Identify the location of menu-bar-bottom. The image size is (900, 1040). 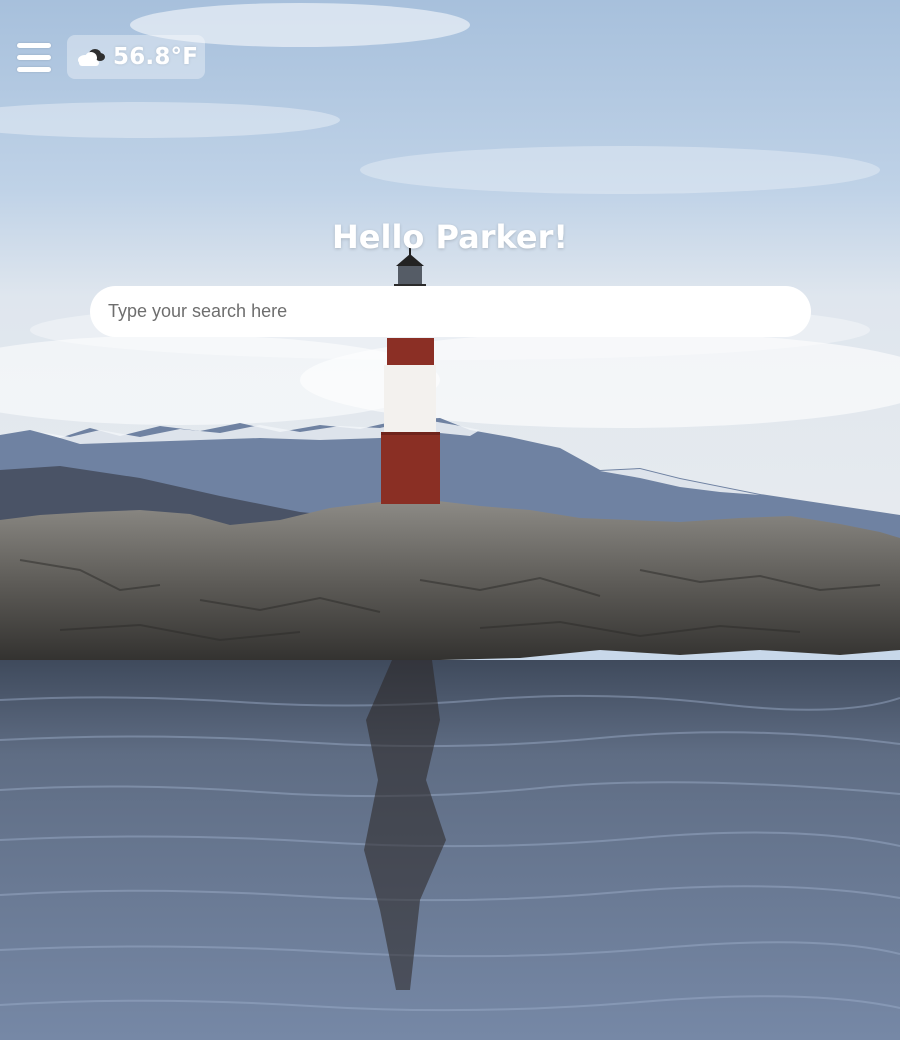
(34, 69).